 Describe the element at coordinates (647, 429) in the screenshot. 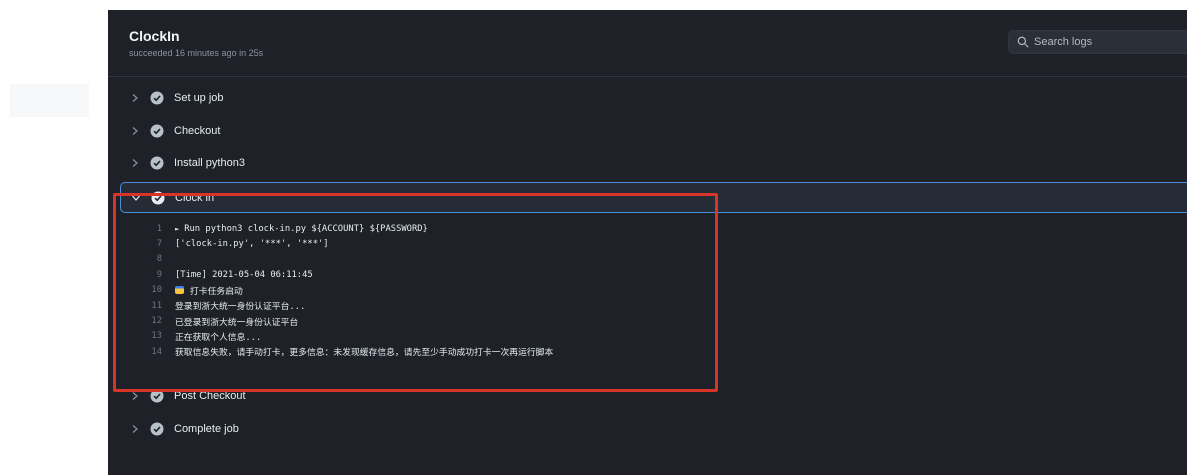

I see `step-complete-job: Complete job` at that location.